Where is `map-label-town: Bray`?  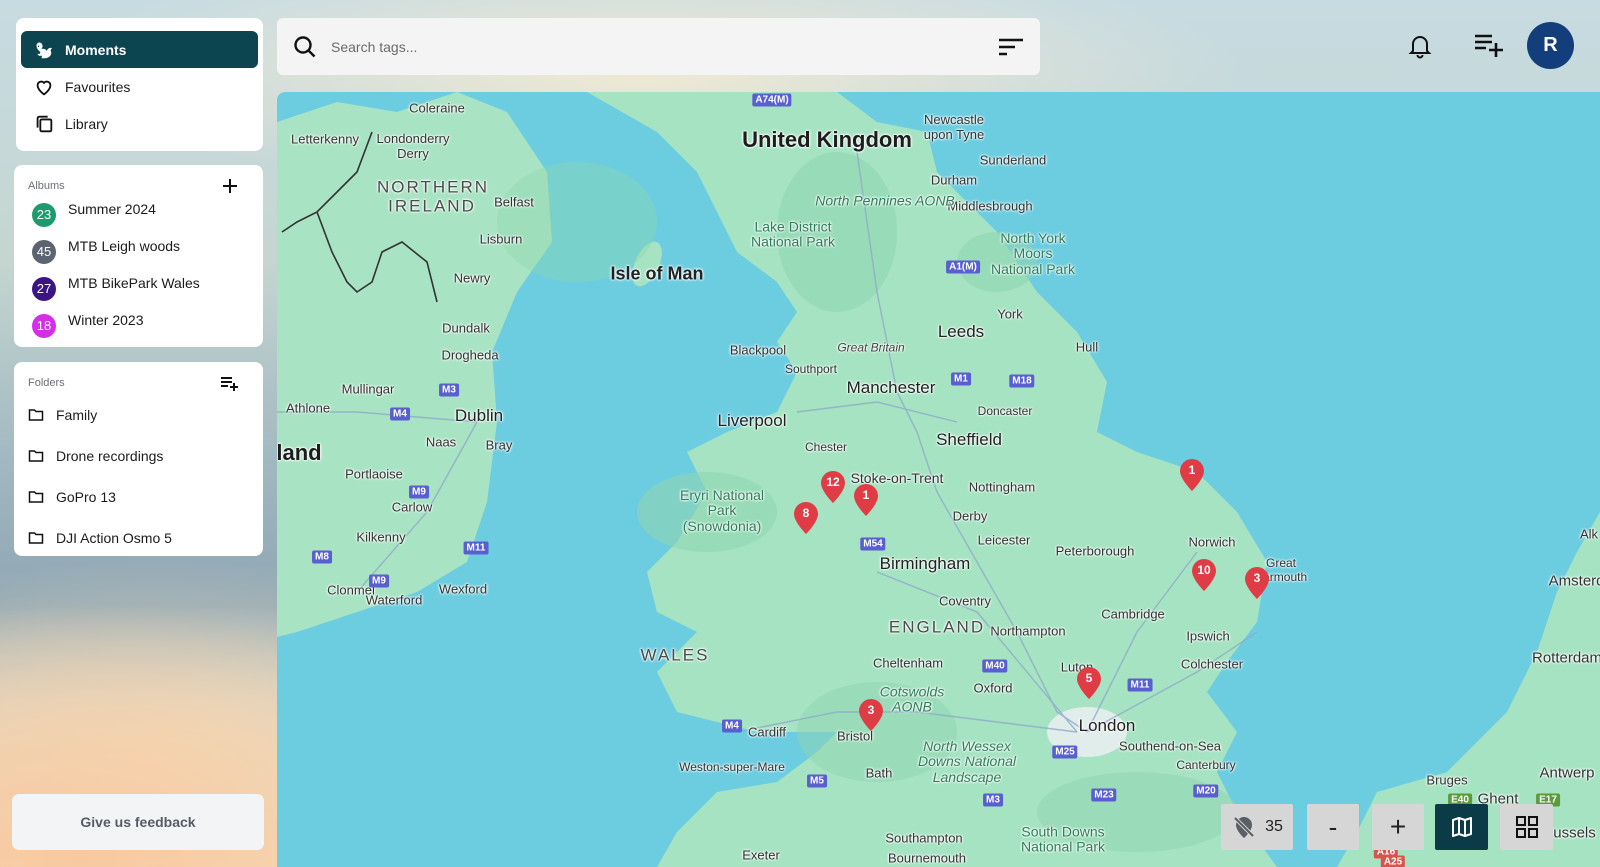
map-label-town: Bray is located at coordinates (499, 445).